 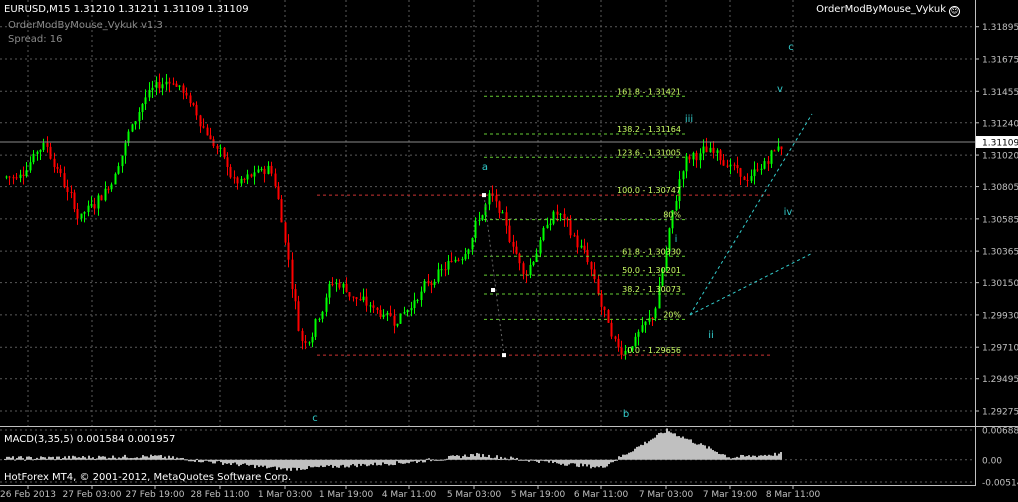 I want to click on time-tick-label: 1 Mar 19:00, so click(x=346, y=495).